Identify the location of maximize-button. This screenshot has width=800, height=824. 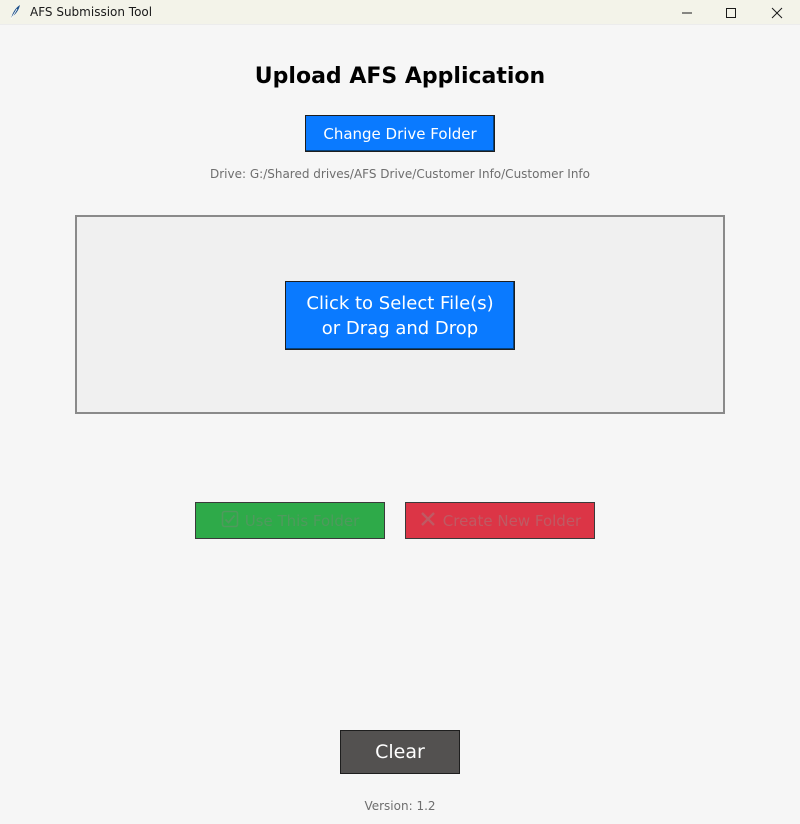
(731, 12).